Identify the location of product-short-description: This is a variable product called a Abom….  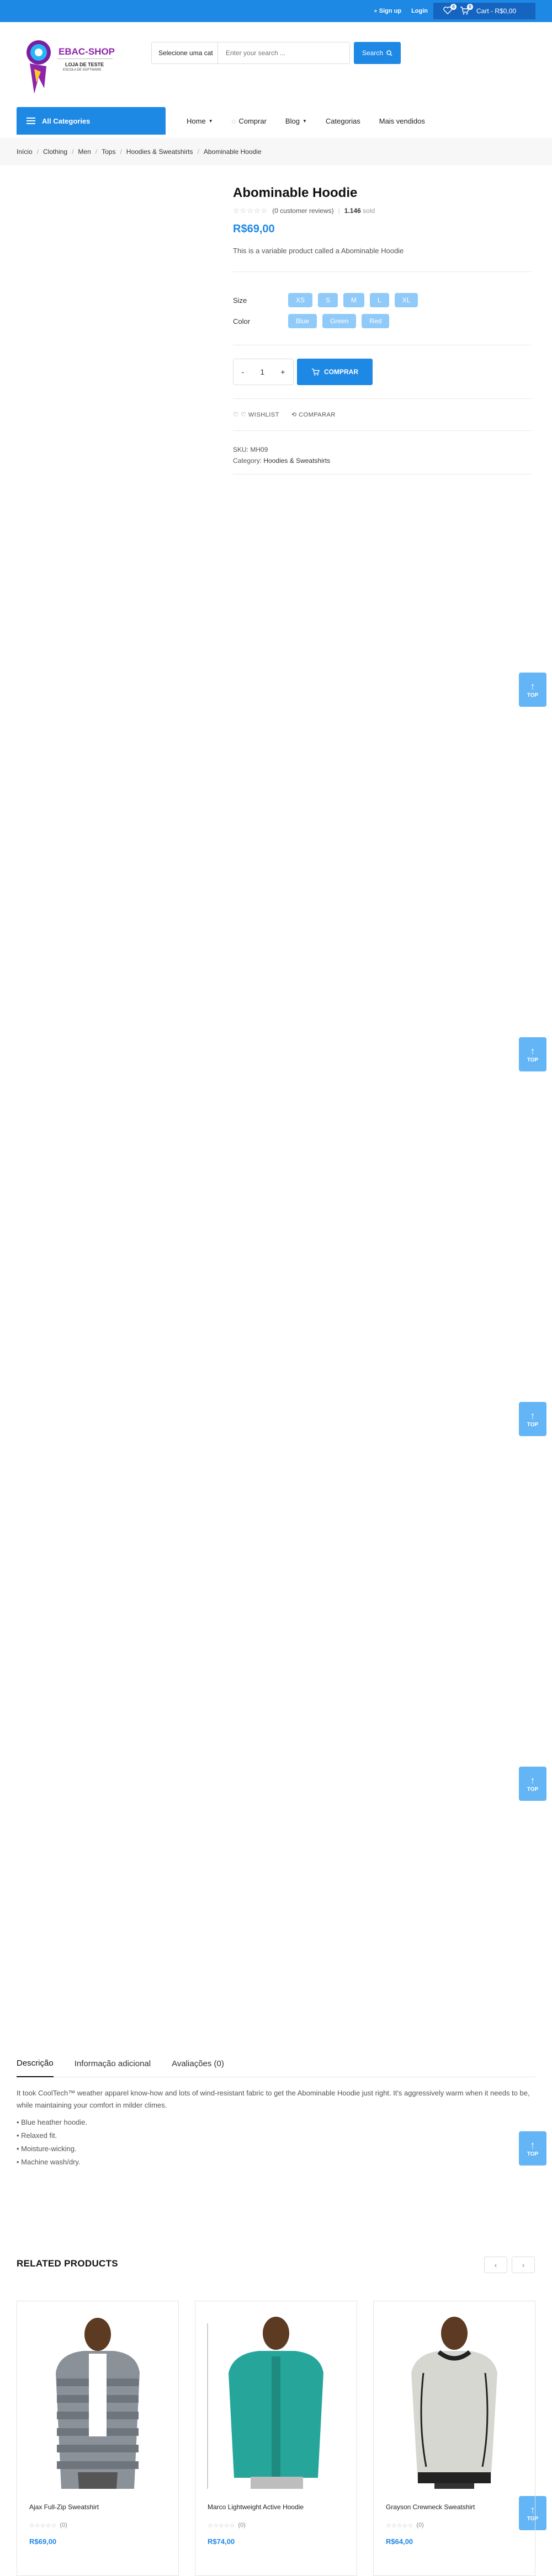
(318, 251).